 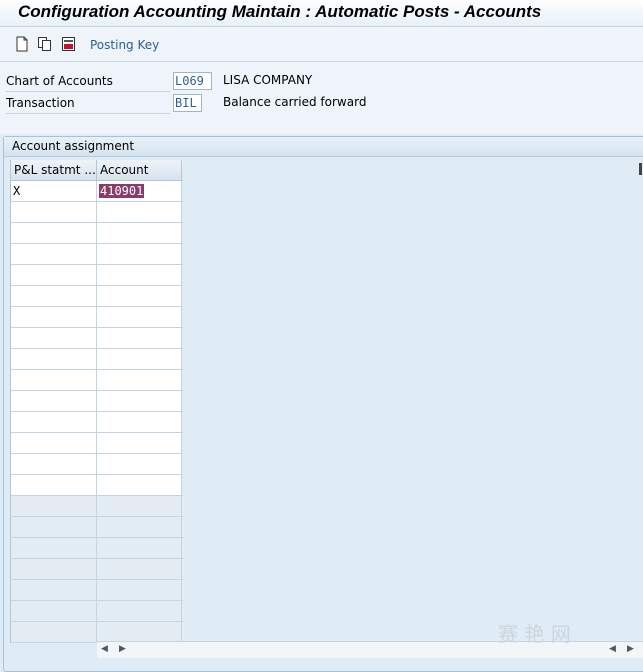 What do you see at coordinates (187, 103) in the screenshot?
I see `transaction-field: BIL` at bounding box center [187, 103].